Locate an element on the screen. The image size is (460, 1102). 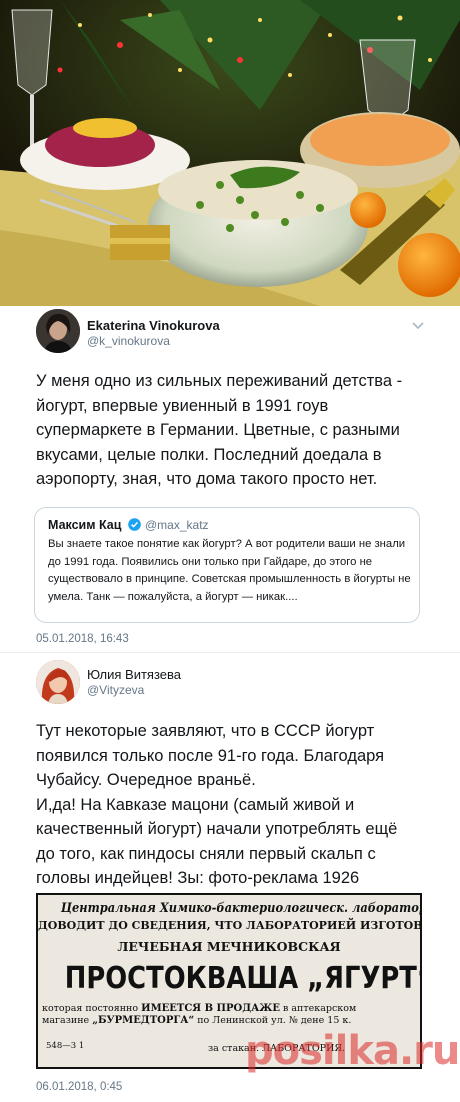
quoted-author-handle: @max_katz is located at coordinates (177, 525).